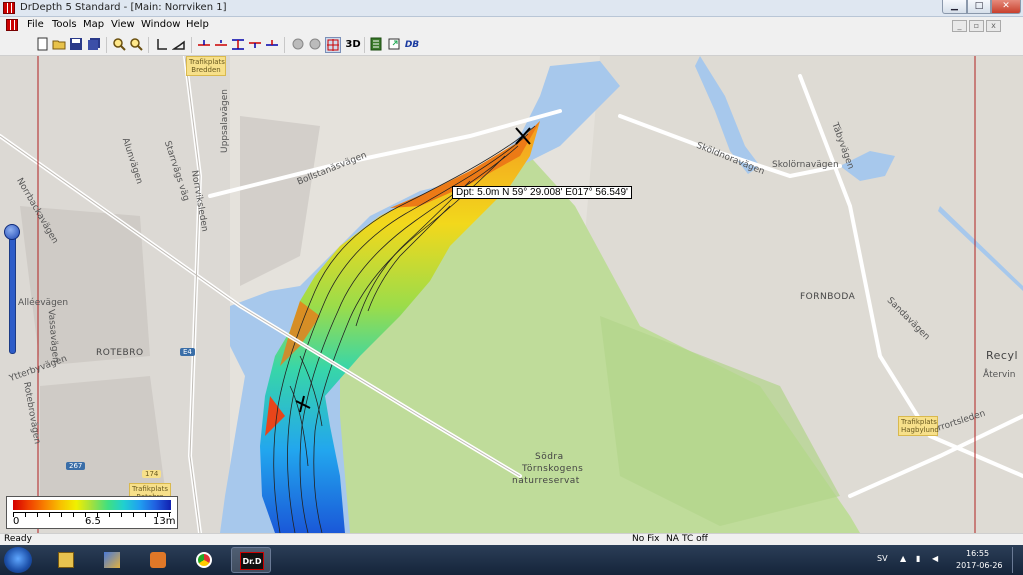 The image size is (1023, 575). What do you see at coordinates (959, 26) in the screenshot?
I see `mdi-minimize-button: _` at bounding box center [959, 26].